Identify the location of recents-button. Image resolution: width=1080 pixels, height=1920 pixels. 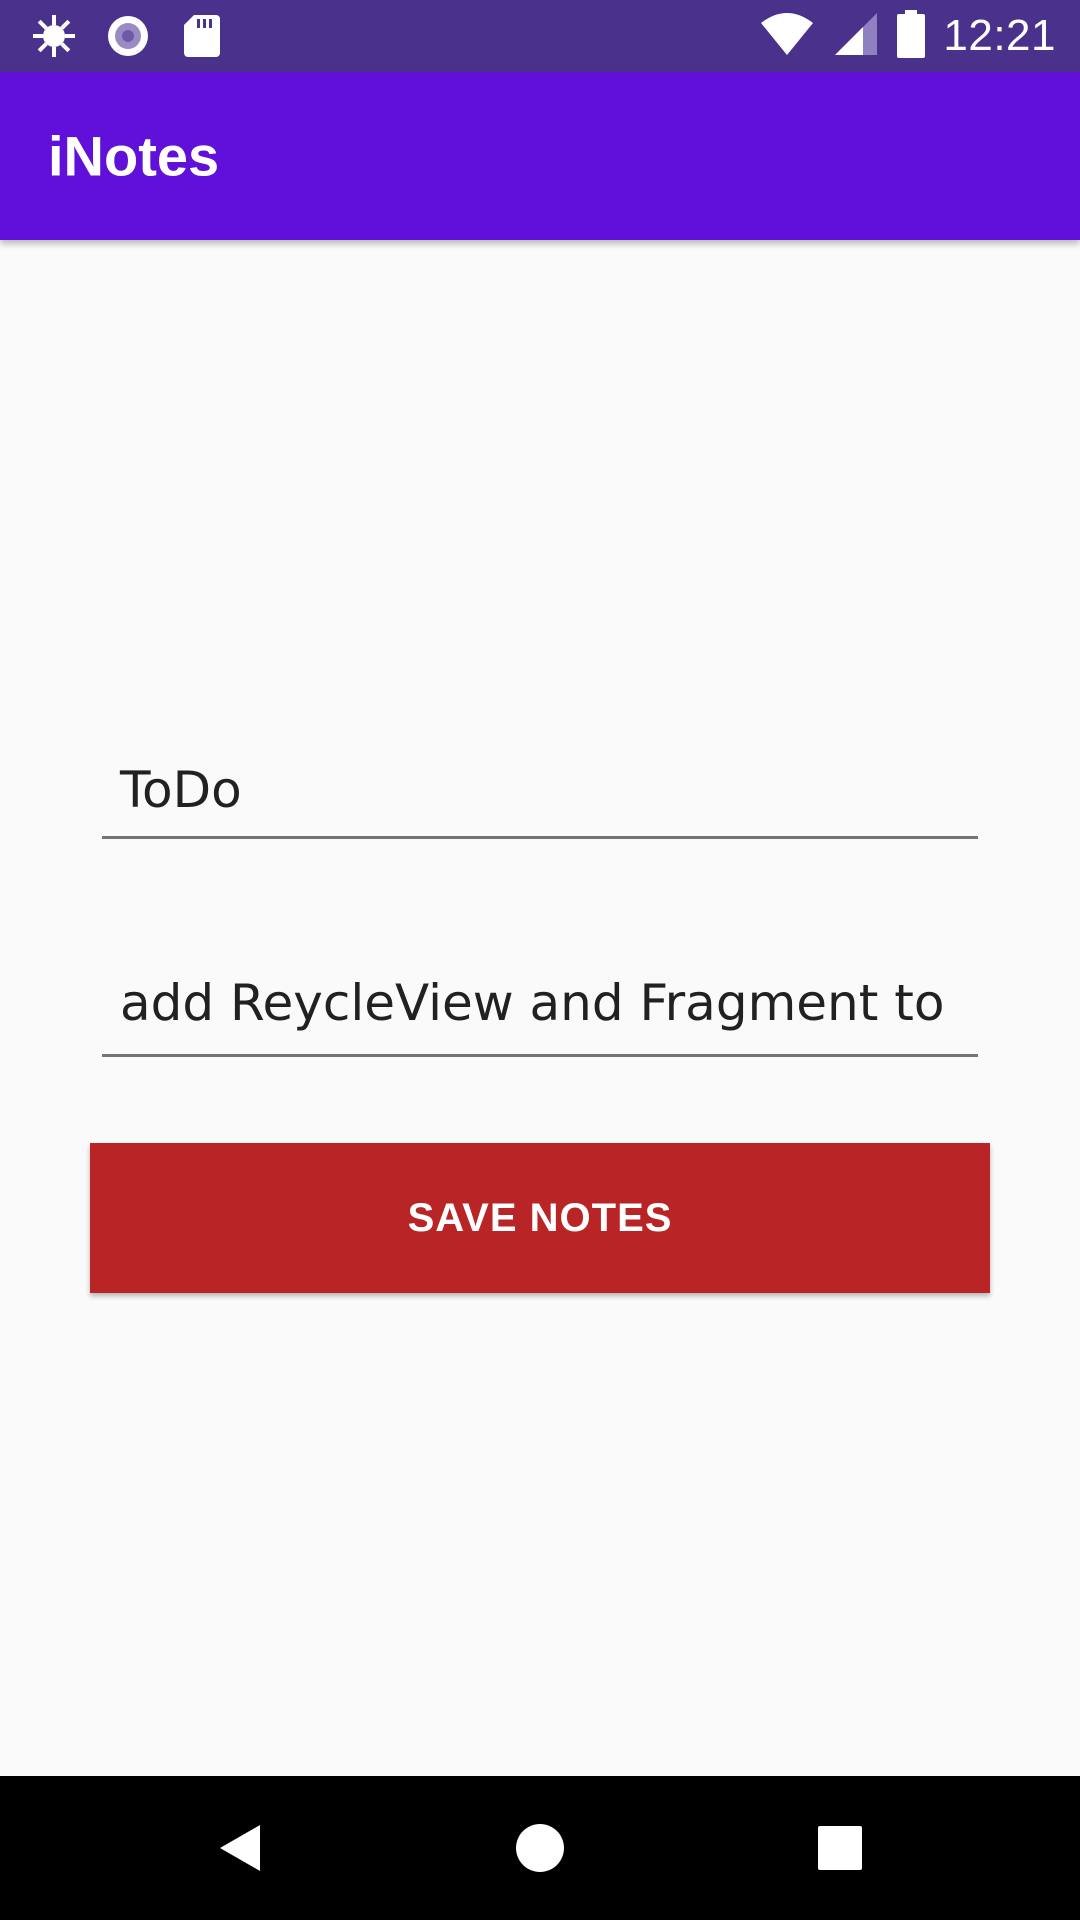
(840, 1848).